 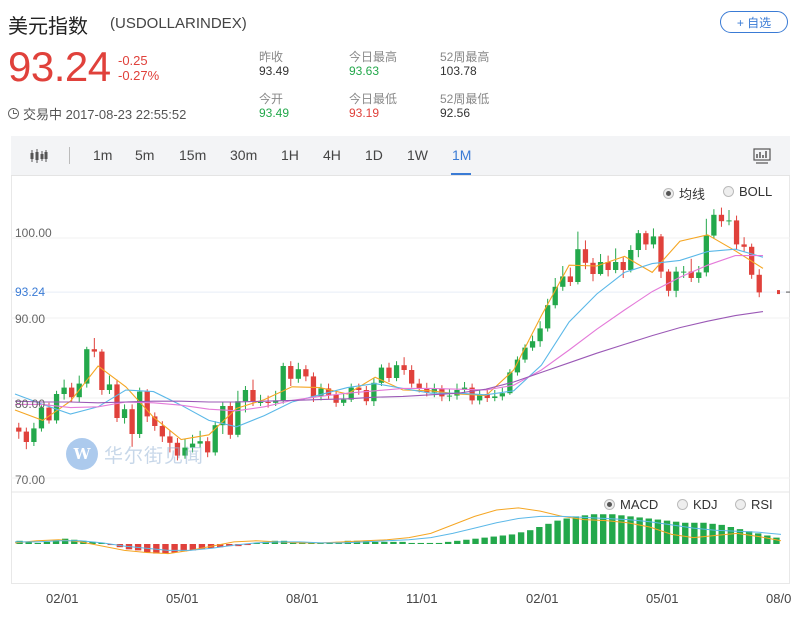 What do you see at coordinates (62, 598) in the screenshot?
I see `x-tick-label: 02/01` at bounding box center [62, 598].